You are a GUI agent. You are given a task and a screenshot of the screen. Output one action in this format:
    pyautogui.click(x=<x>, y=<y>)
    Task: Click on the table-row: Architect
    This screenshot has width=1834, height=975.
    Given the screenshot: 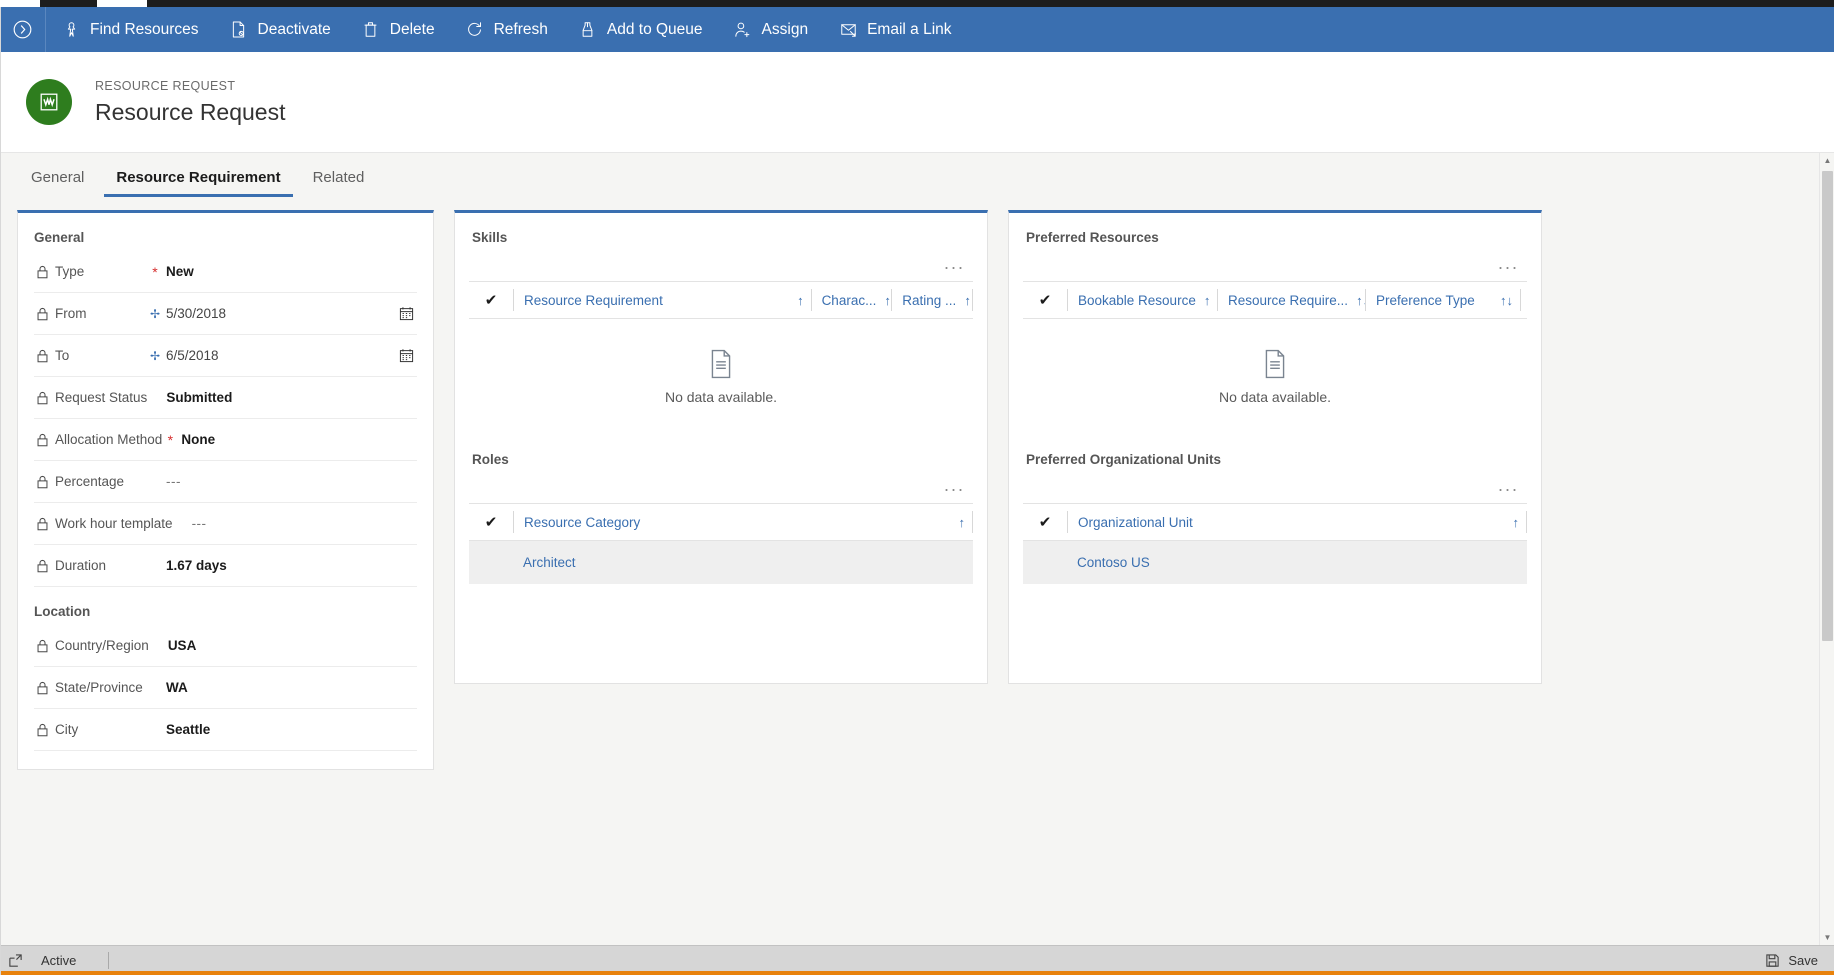 What is the action you would take?
    pyautogui.click(x=721, y=562)
    